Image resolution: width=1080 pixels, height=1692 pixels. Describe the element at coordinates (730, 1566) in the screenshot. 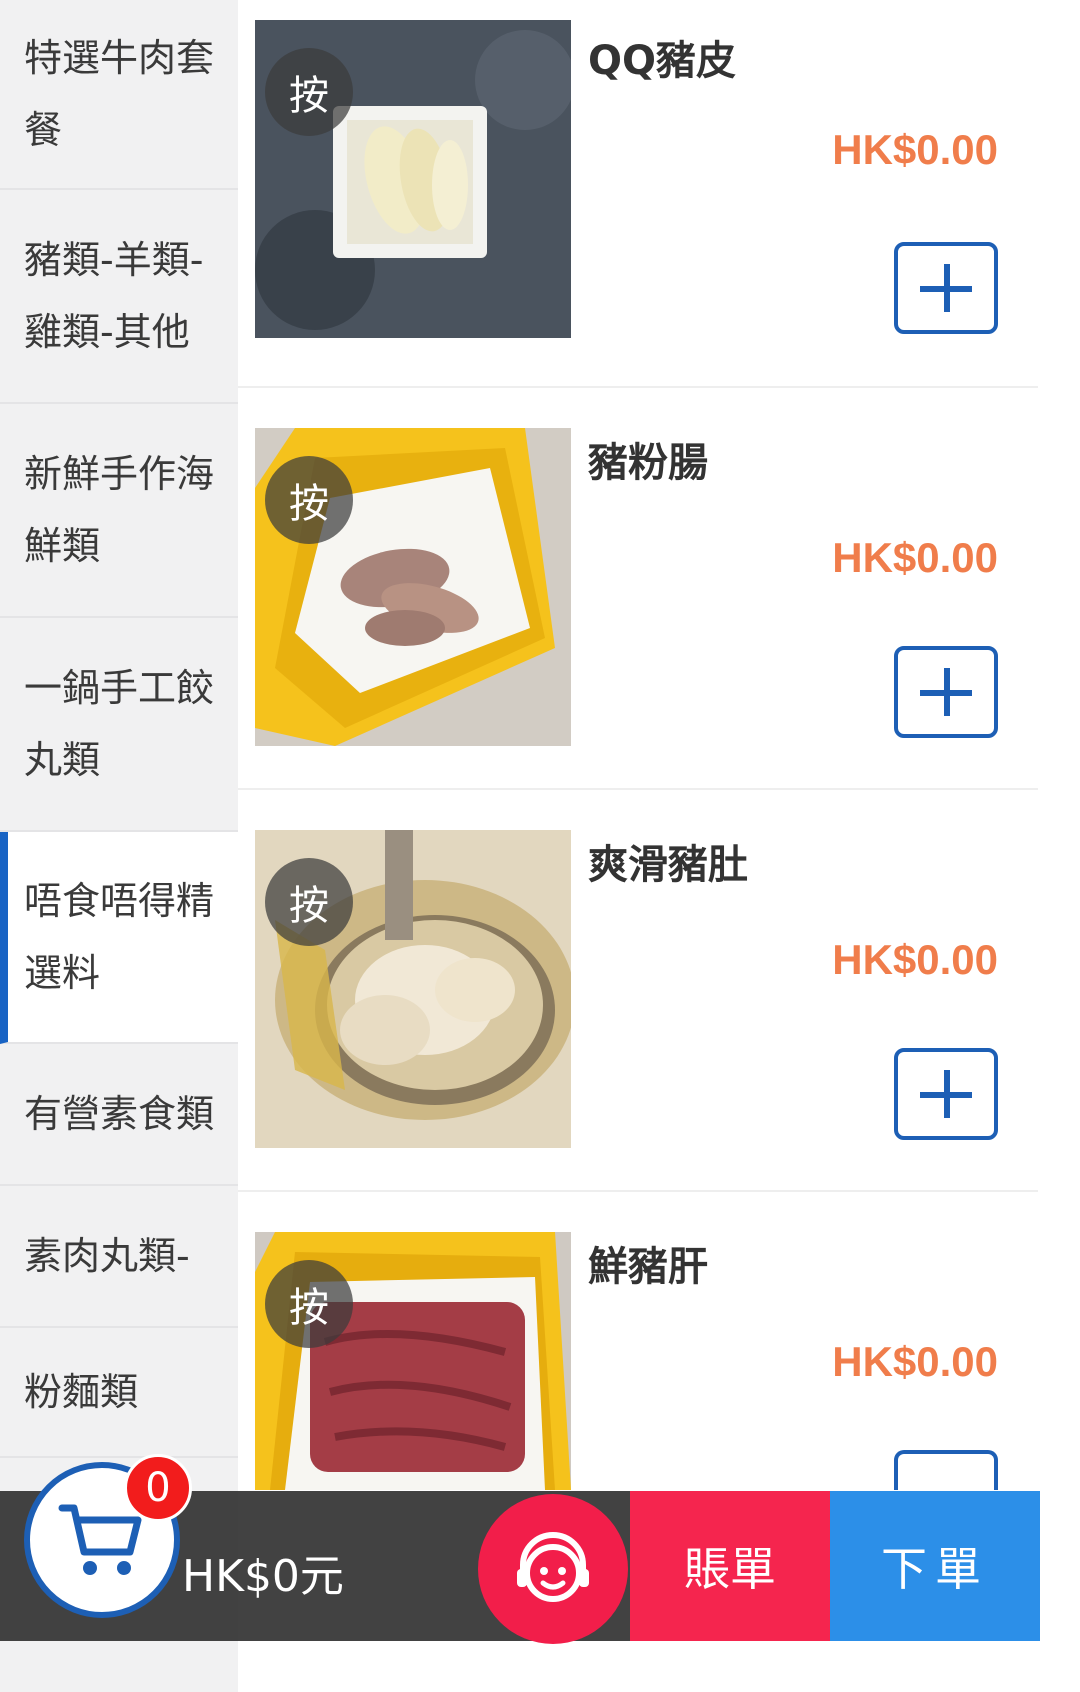

I see `bill-button: 賬單` at that location.